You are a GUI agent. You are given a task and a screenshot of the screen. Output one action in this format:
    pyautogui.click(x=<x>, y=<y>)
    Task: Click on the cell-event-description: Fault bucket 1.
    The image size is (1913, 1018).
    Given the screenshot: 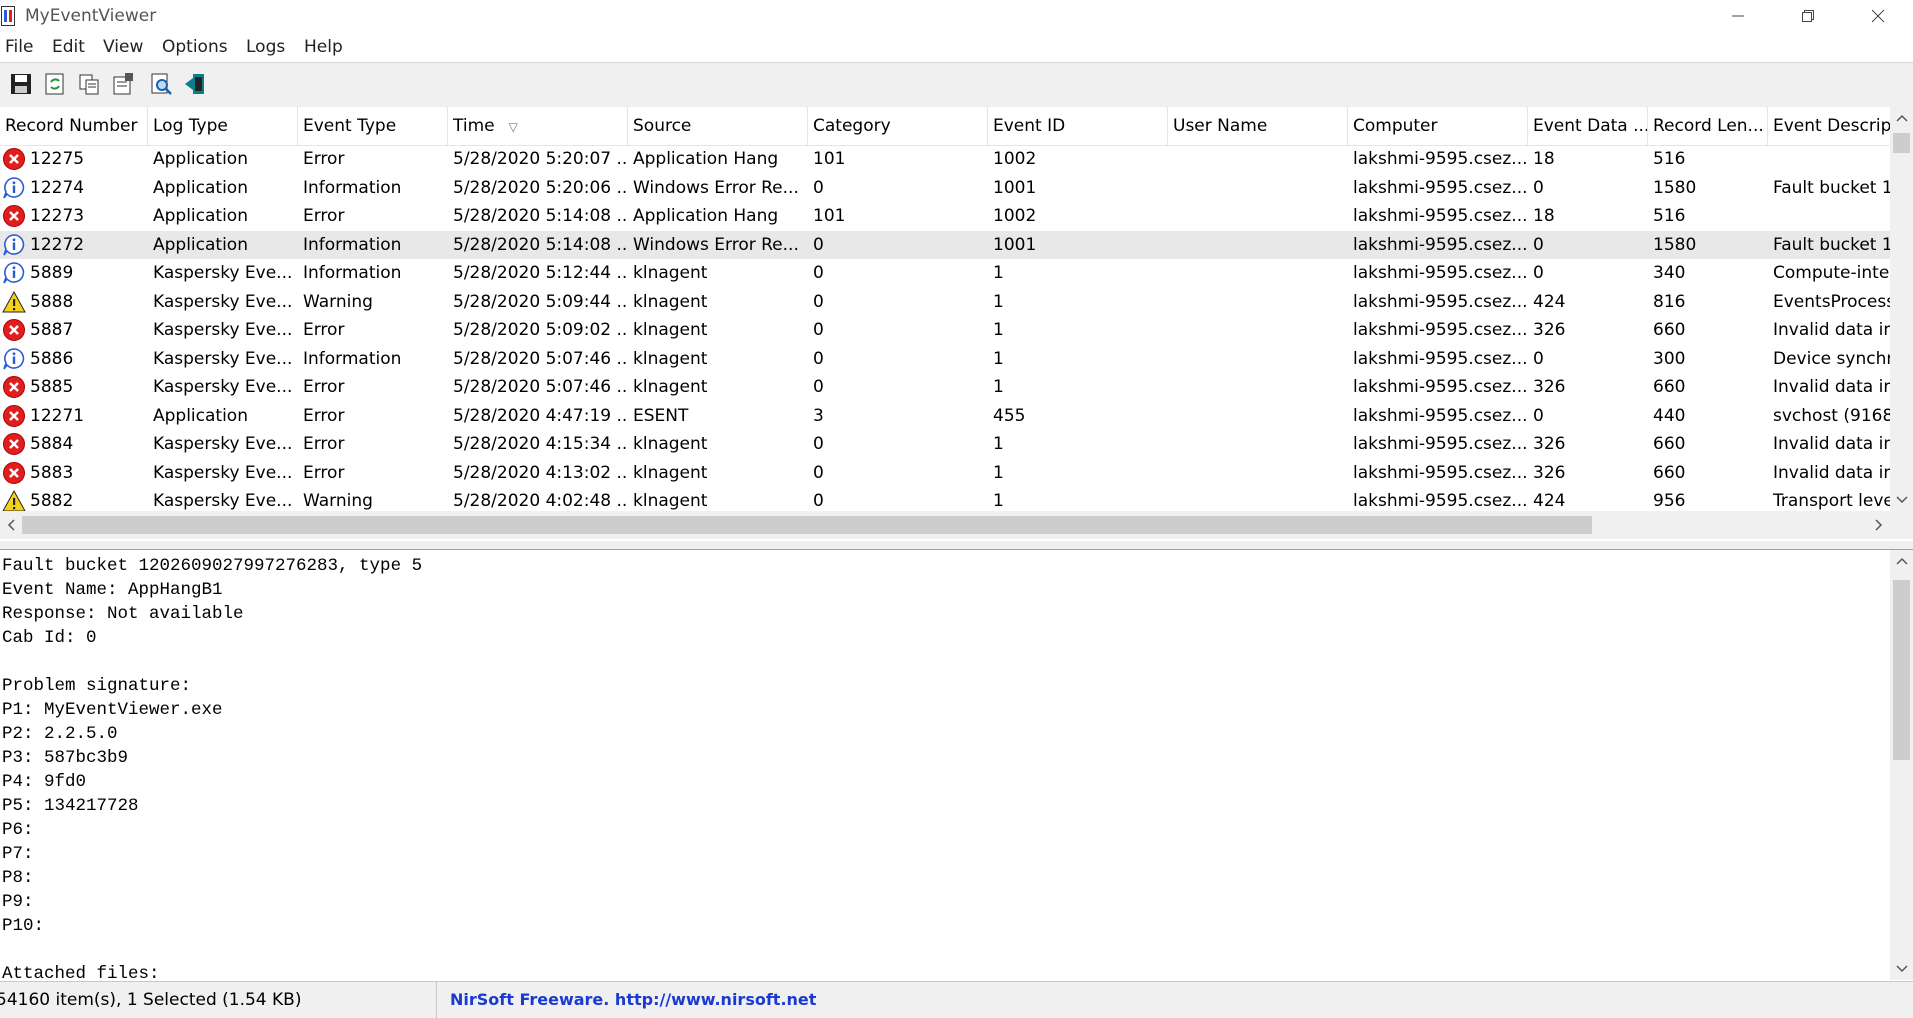 What is the action you would take?
    pyautogui.click(x=1831, y=244)
    